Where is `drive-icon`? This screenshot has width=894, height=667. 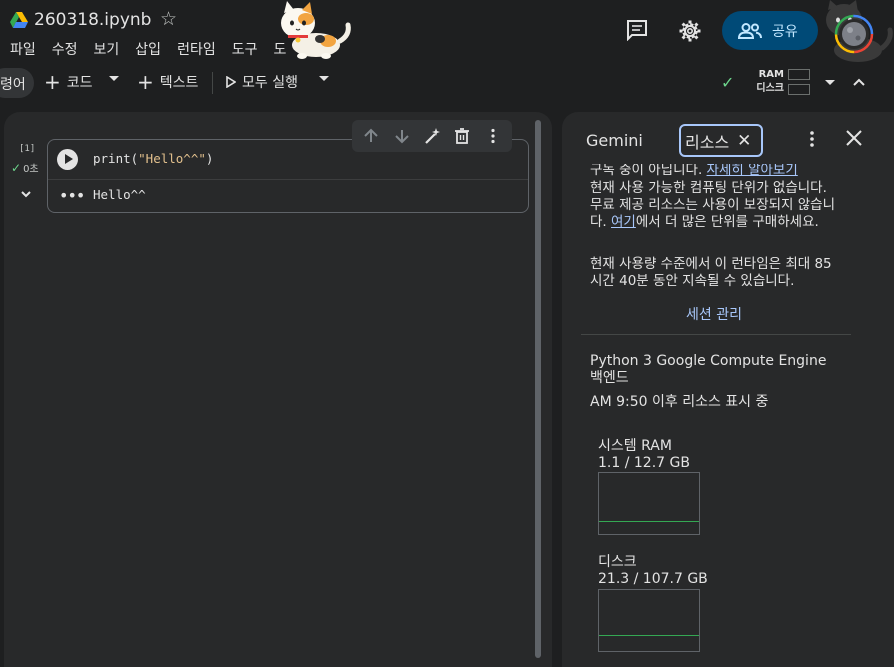 drive-icon is located at coordinates (19, 20).